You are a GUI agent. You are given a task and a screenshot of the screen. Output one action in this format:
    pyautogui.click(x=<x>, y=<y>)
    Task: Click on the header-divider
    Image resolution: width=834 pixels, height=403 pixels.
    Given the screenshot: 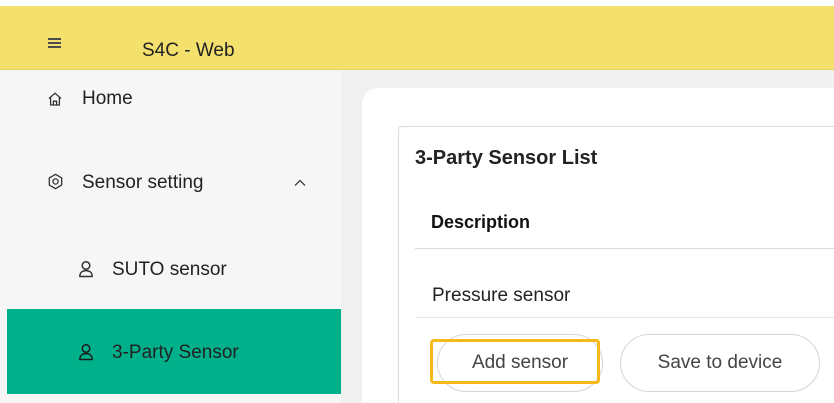 What is the action you would take?
    pyautogui.click(x=624, y=248)
    